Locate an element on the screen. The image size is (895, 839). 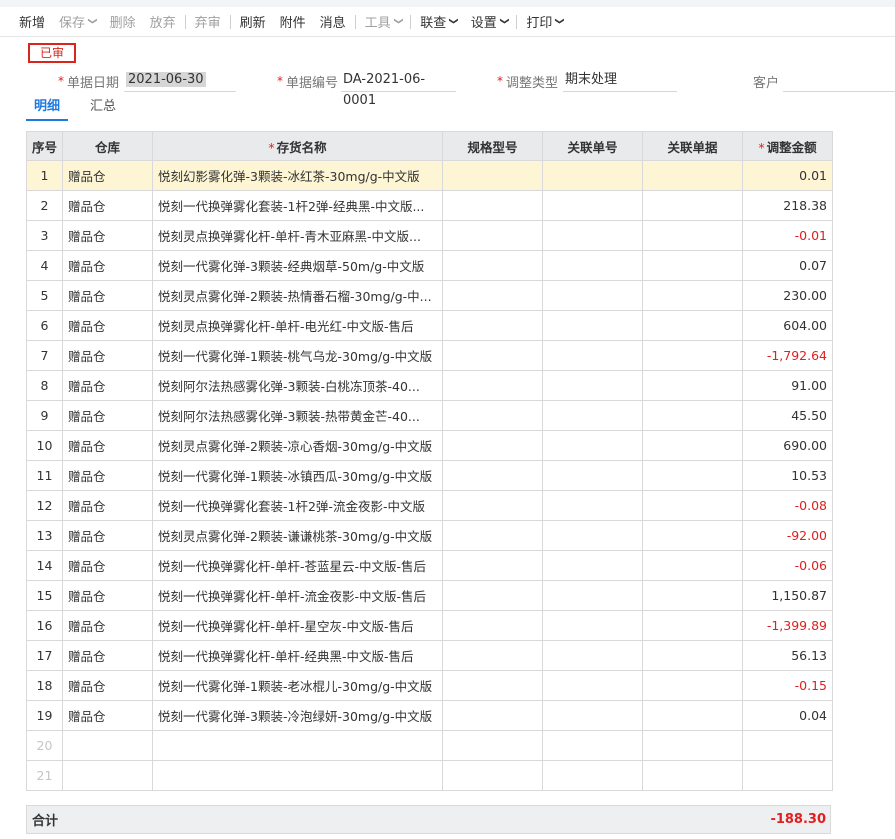
toolbar-button-7: 消息 is located at coordinates (333, 22).